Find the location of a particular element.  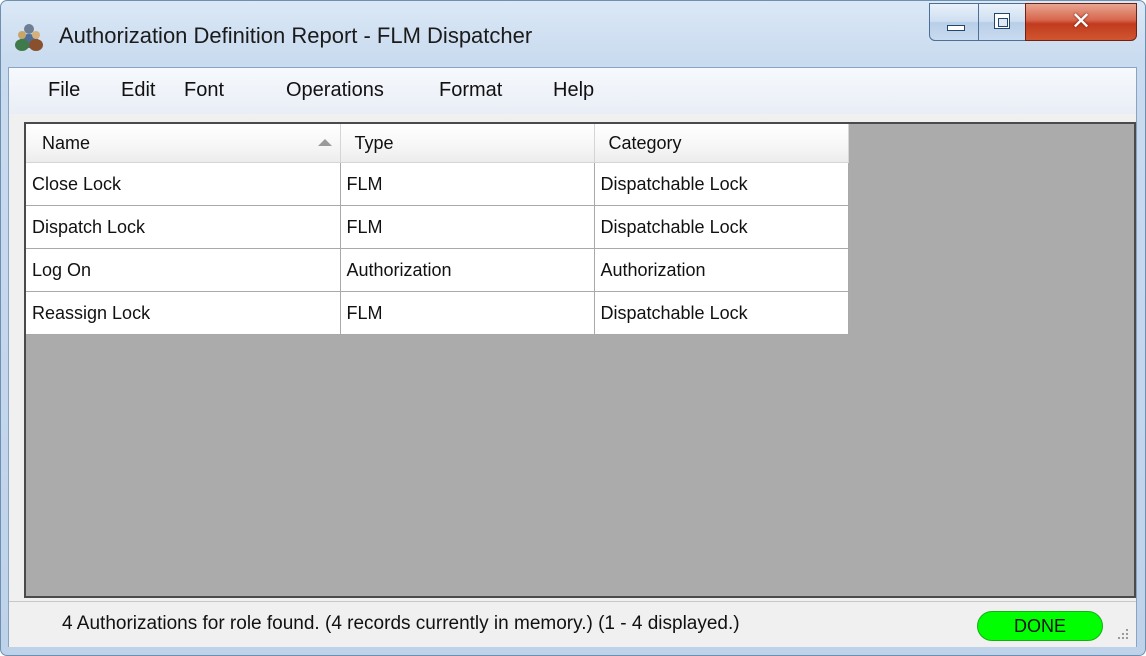

table-row: Log On Authorization Authorization is located at coordinates (437, 270).